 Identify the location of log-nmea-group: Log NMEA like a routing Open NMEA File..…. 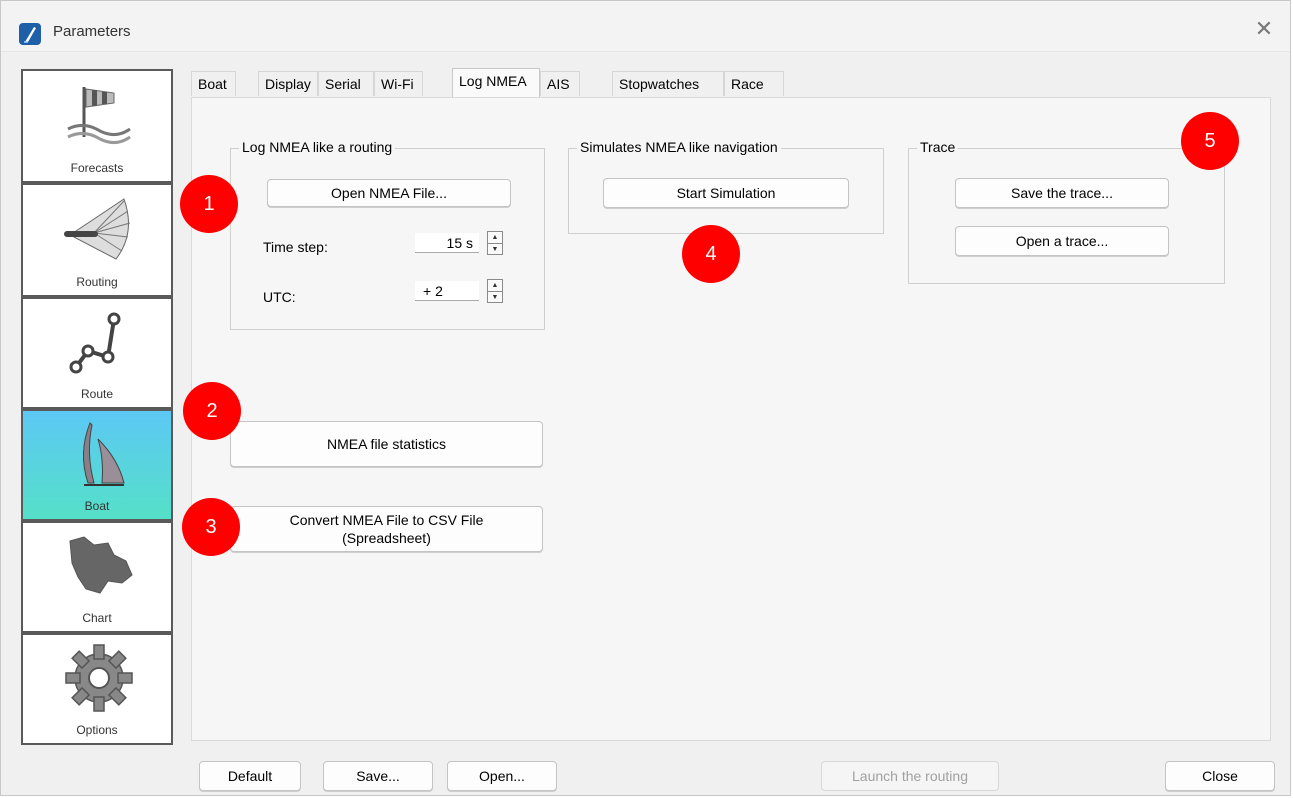
(387, 234).